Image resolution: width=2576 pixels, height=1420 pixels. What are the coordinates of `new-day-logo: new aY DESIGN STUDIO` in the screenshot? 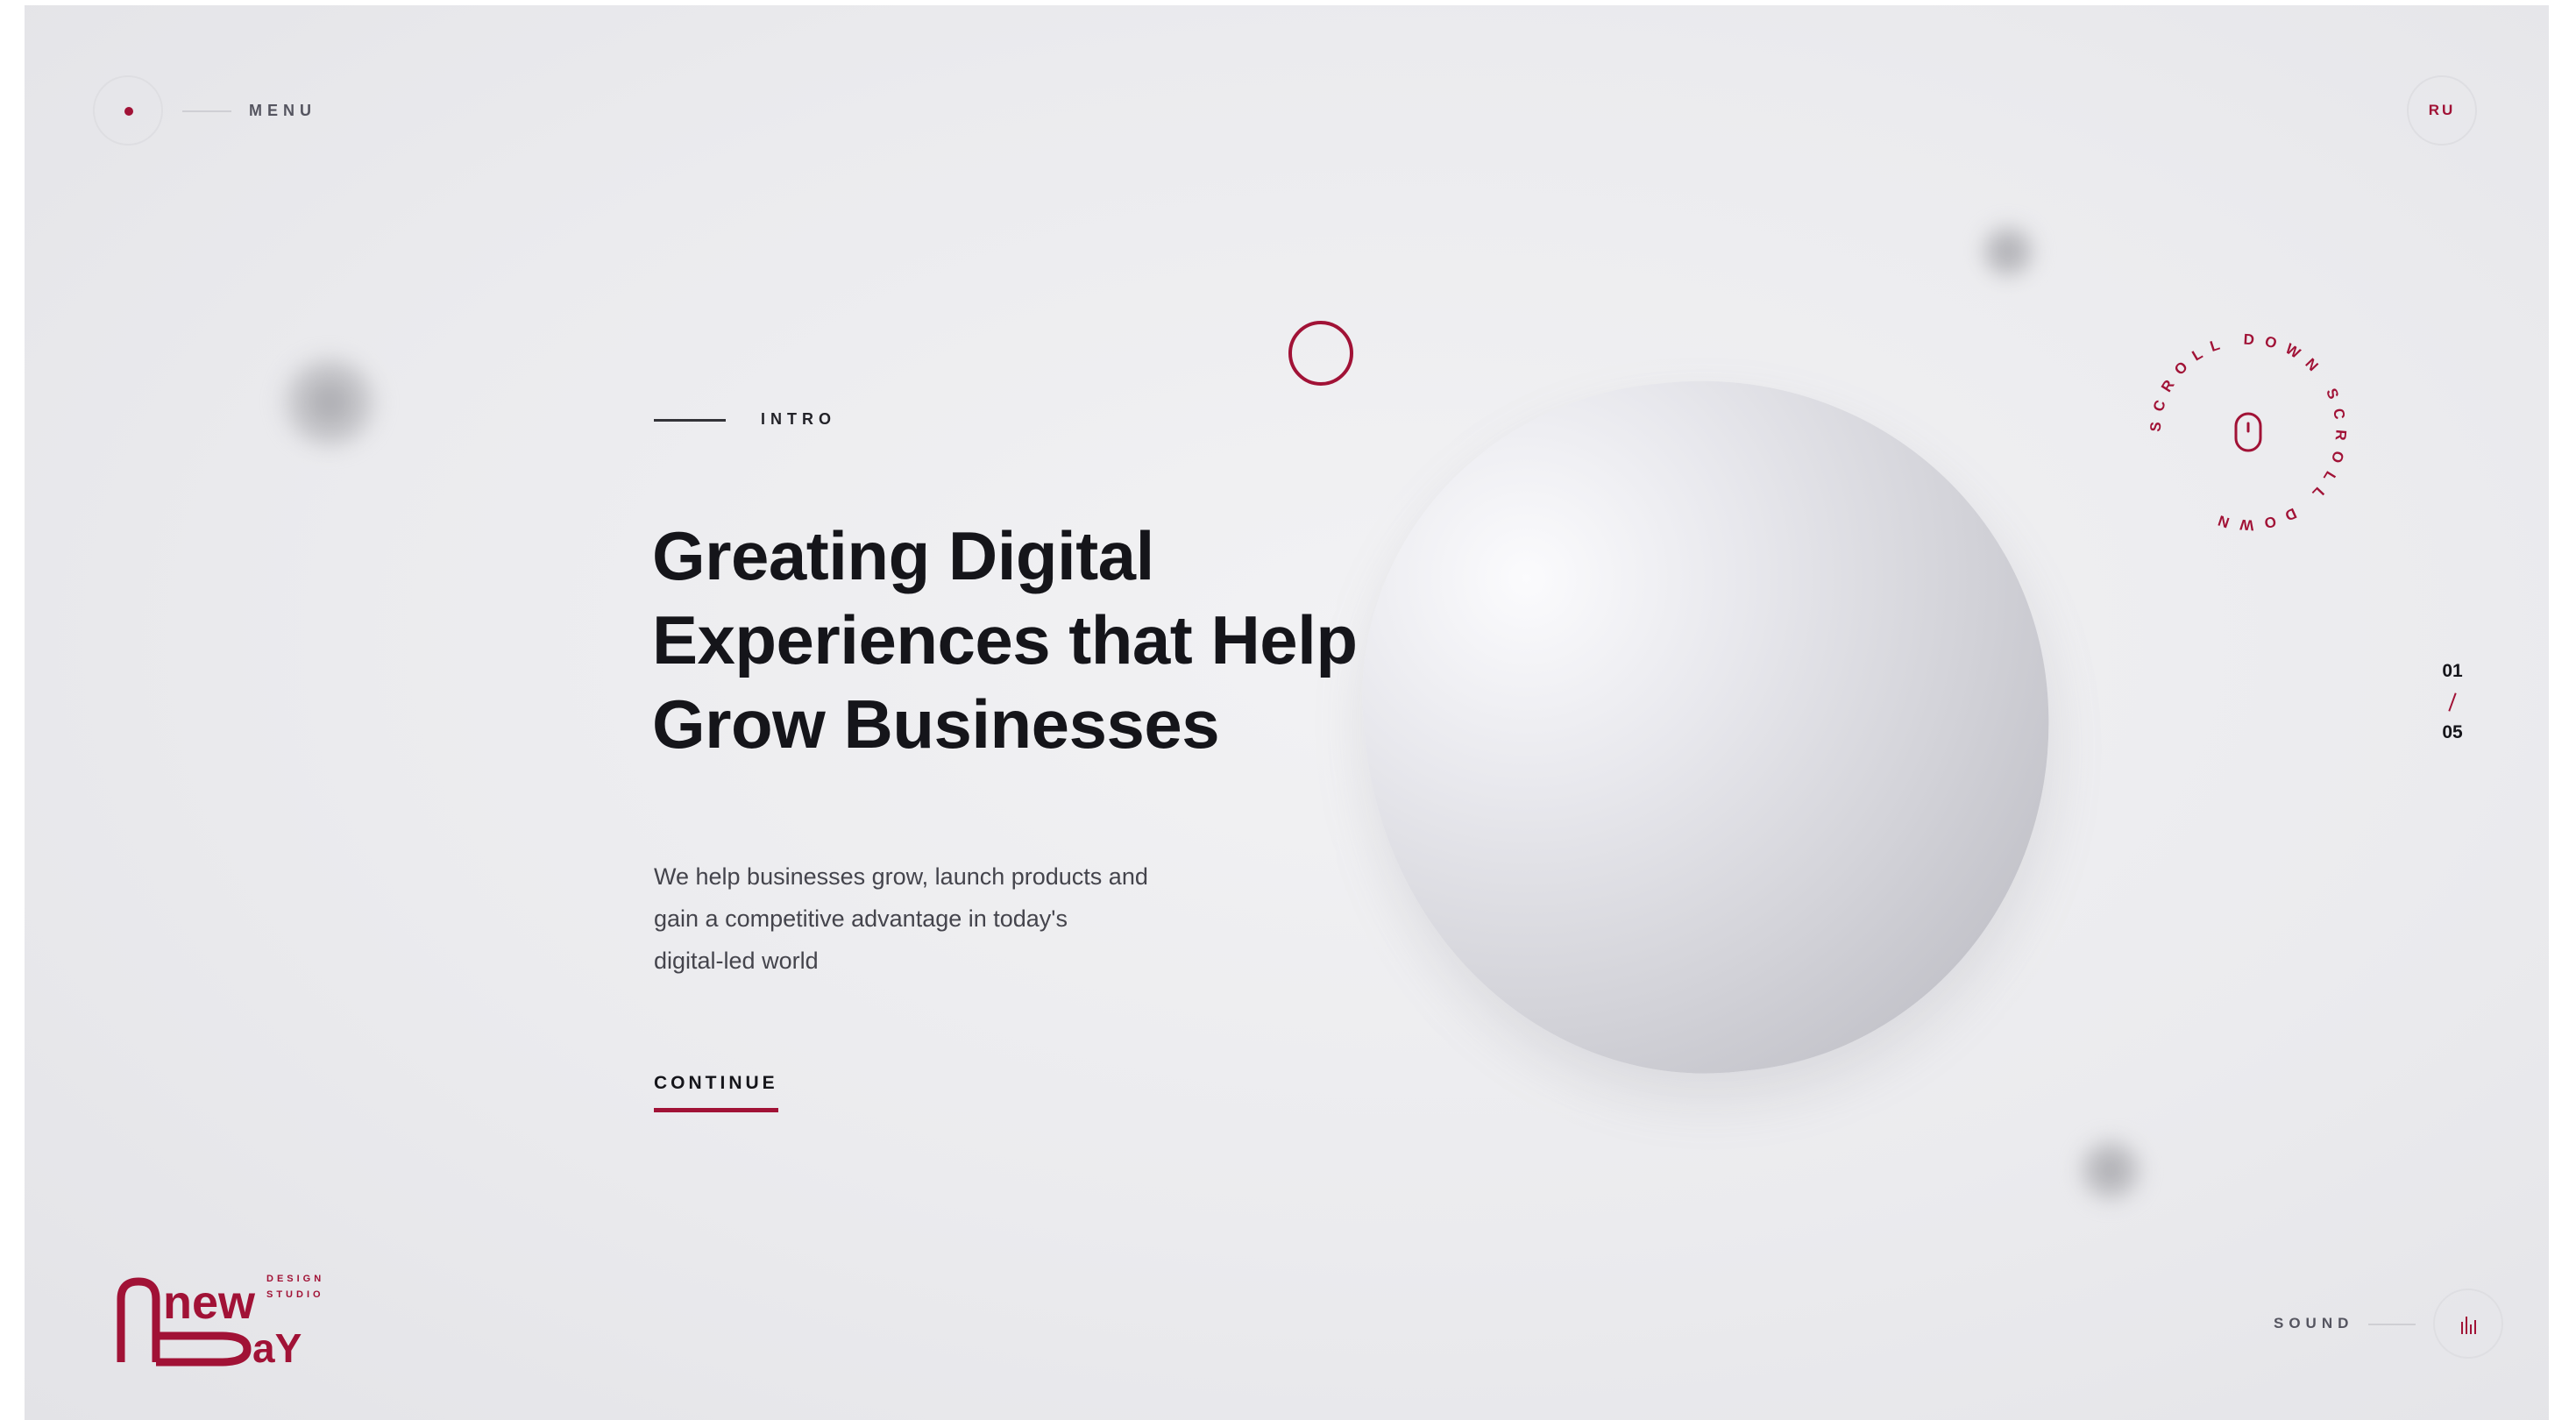 It's located at (230, 1321).